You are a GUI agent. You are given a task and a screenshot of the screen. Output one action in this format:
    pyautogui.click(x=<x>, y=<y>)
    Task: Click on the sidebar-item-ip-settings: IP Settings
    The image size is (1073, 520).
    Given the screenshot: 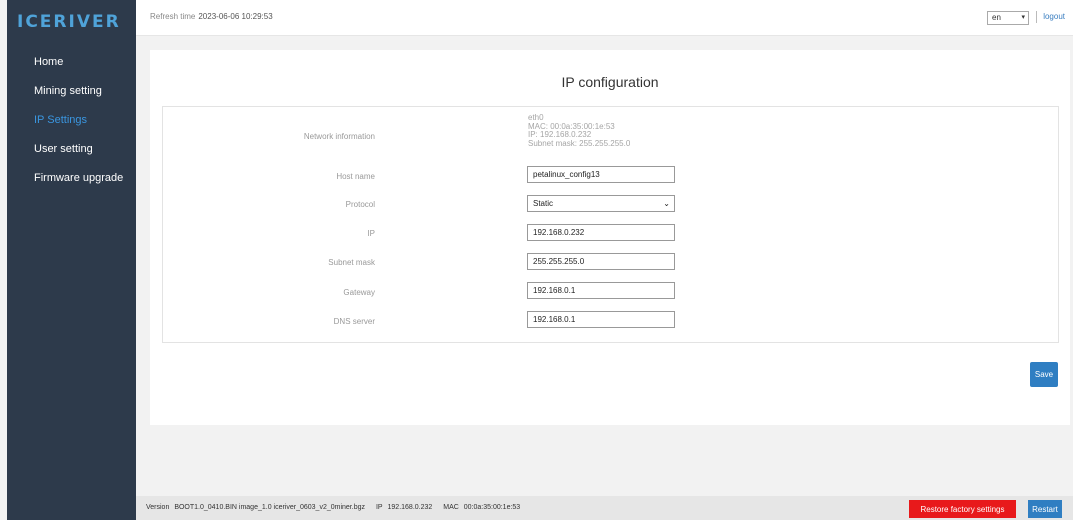 What is the action you would take?
    pyautogui.click(x=71, y=120)
    